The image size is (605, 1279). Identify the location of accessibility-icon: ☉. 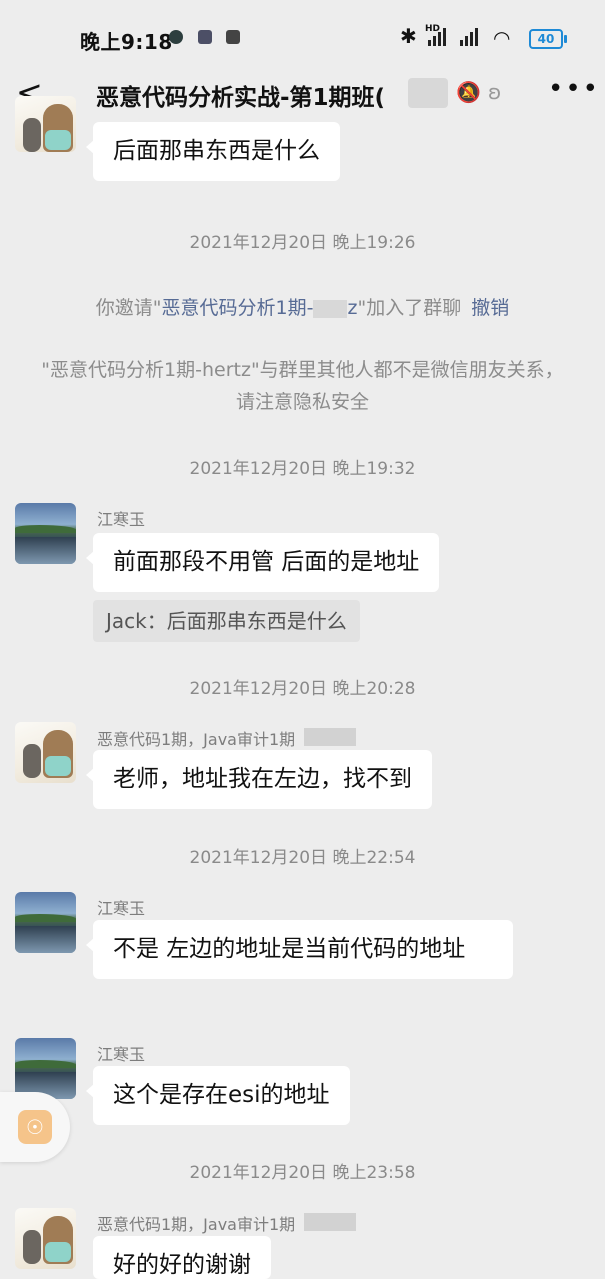
(35, 1127).